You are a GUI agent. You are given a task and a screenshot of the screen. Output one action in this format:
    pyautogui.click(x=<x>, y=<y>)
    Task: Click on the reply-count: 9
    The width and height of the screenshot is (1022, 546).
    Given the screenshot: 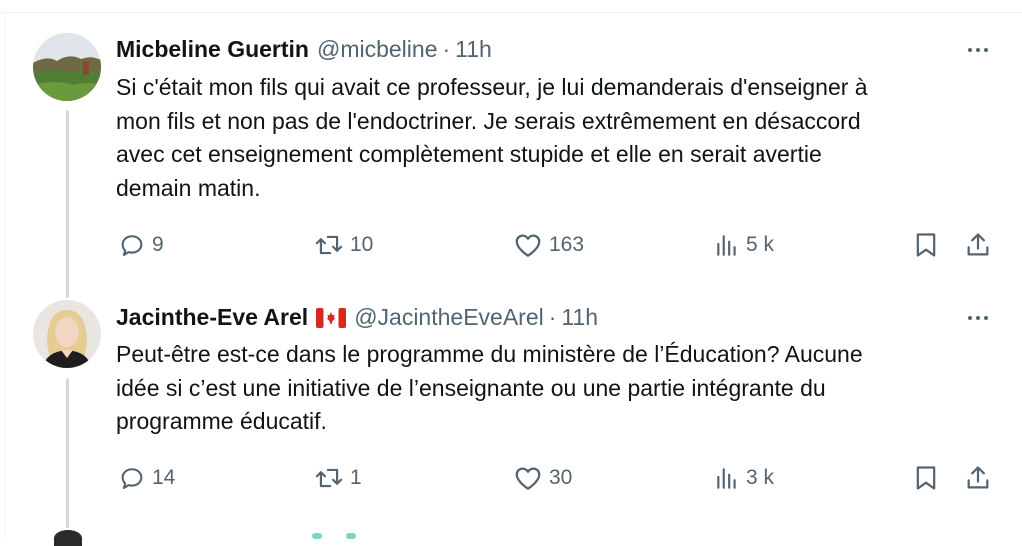 What is the action you would take?
    pyautogui.click(x=158, y=244)
    